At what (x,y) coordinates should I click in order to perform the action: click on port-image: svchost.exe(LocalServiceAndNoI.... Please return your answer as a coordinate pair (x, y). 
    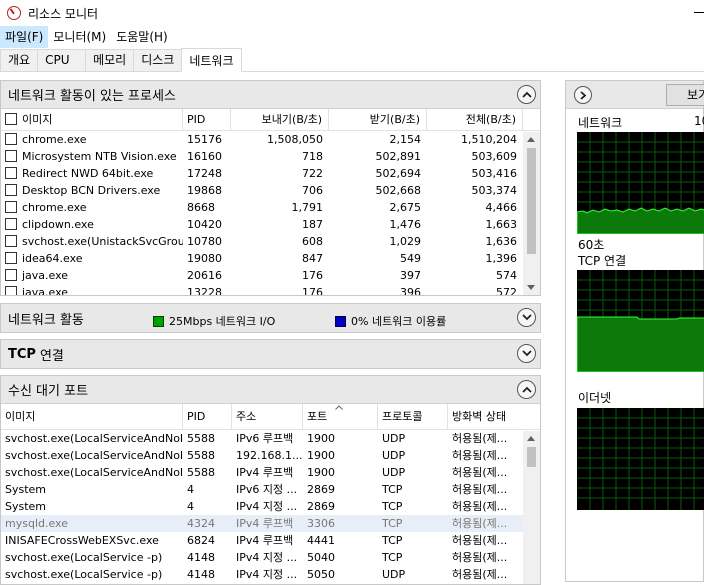
    Looking at the image, I should click on (94, 472).